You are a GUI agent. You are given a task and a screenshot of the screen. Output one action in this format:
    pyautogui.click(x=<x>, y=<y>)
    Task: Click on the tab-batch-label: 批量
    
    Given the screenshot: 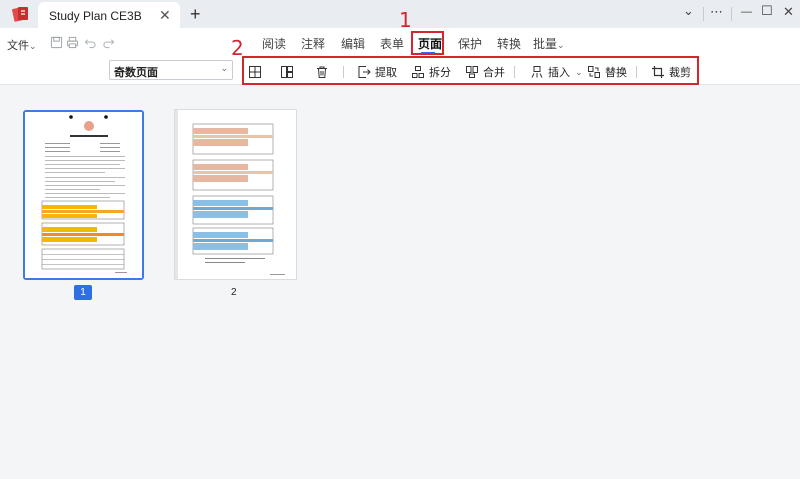 What is the action you would take?
    pyautogui.click(x=545, y=44)
    